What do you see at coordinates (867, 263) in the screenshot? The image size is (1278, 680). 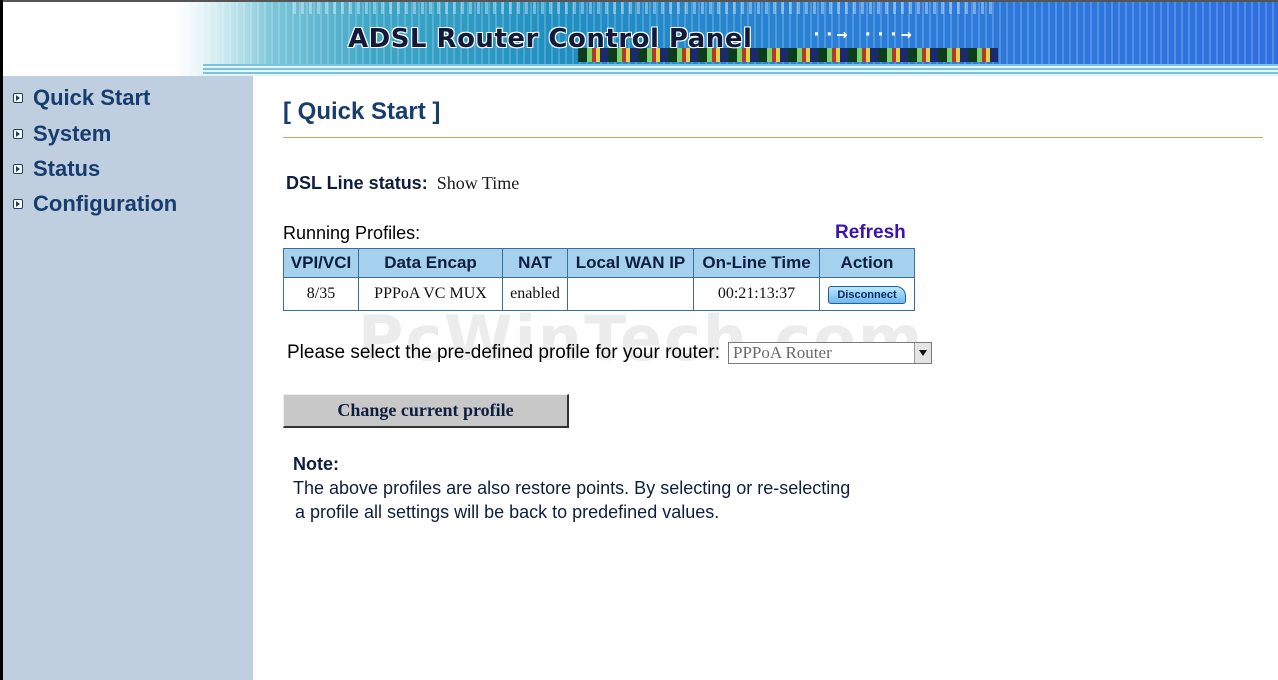 I see `column-header-action: Action` at bounding box center [867, 263].